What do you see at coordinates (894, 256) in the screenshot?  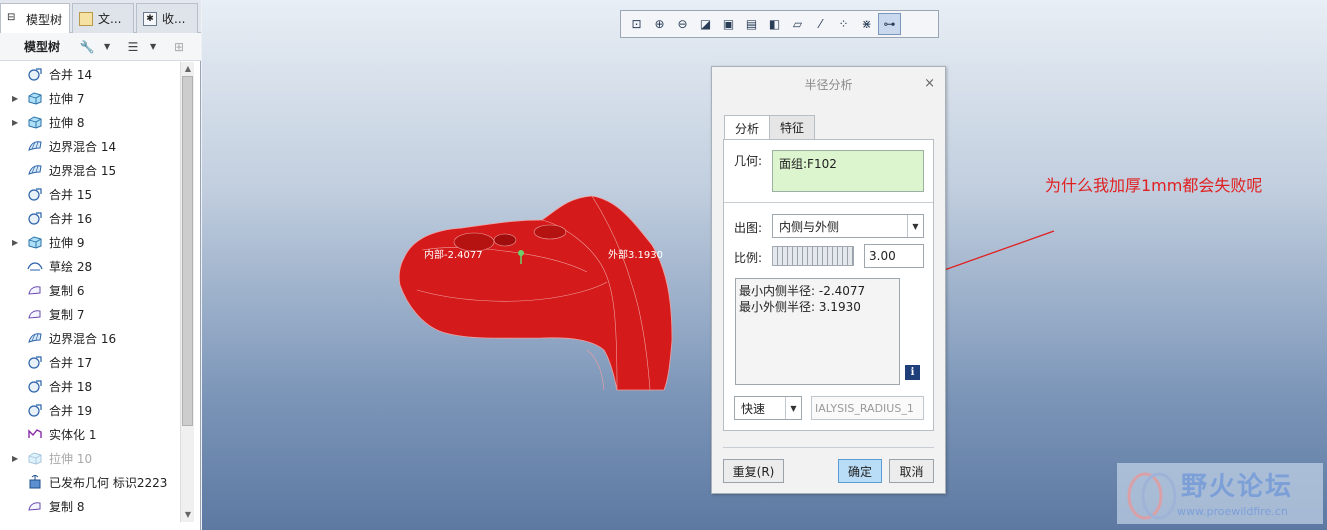 I see `scale-input: 3.00` at bounding box center [894, 256].